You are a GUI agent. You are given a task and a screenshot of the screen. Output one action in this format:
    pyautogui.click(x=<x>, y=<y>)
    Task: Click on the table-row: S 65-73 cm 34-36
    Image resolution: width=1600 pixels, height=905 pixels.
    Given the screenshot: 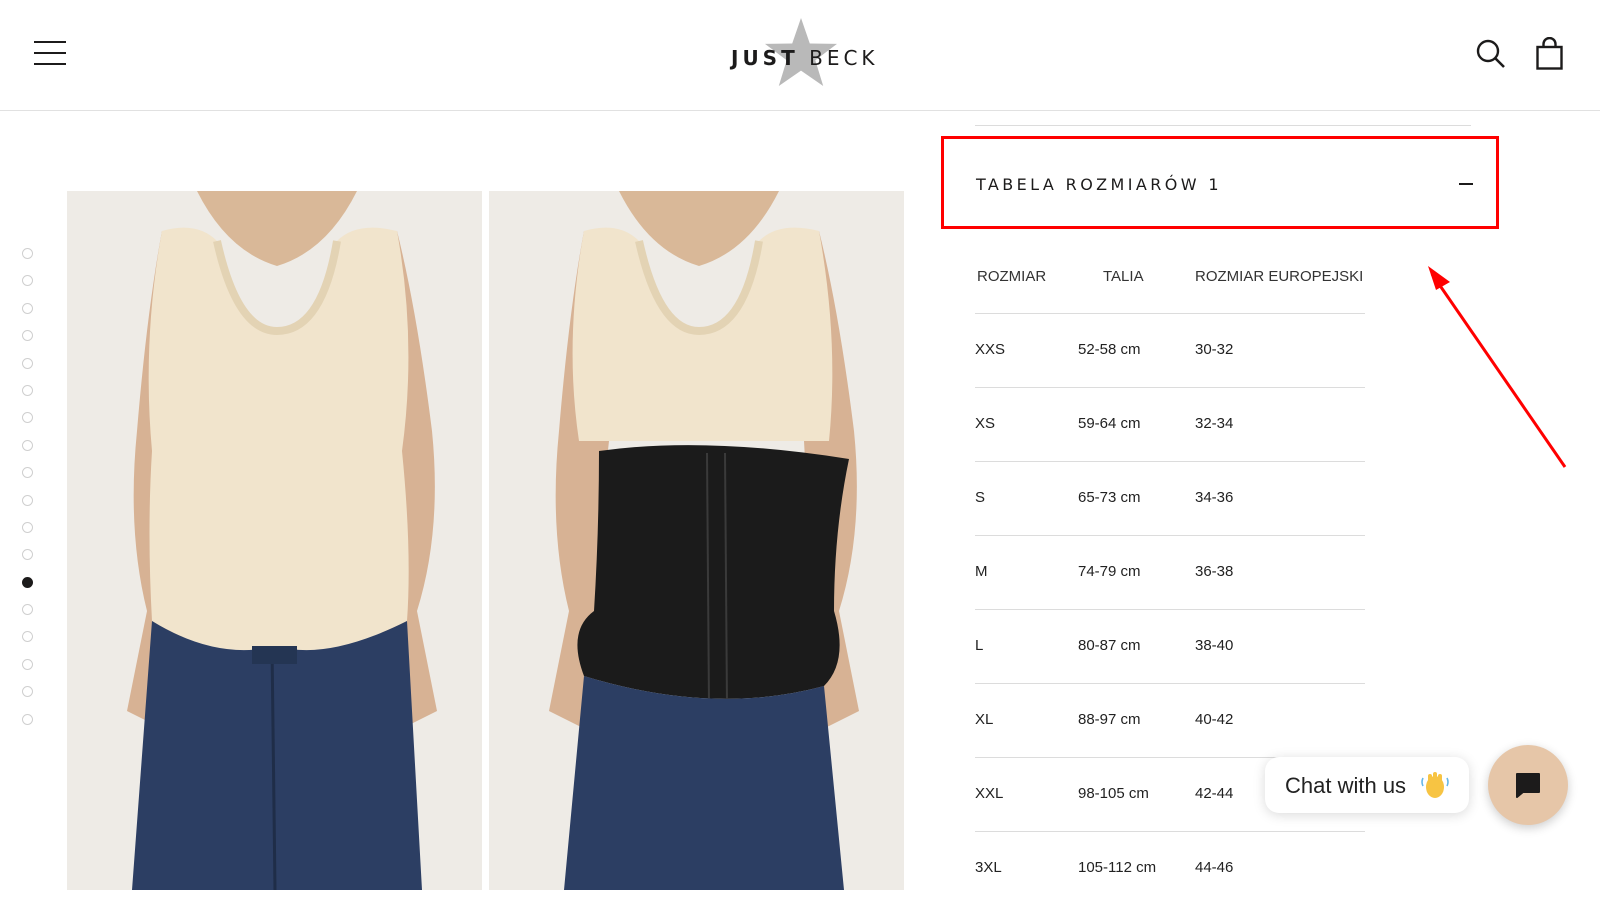 What is the action you would take?
    pyautogui.click(x=1170, y=499)
    